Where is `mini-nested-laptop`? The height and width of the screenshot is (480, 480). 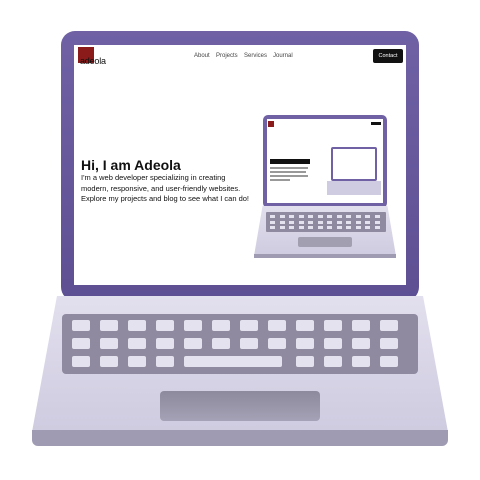 mini-nested-laptop is located at coordinates (354, 164).